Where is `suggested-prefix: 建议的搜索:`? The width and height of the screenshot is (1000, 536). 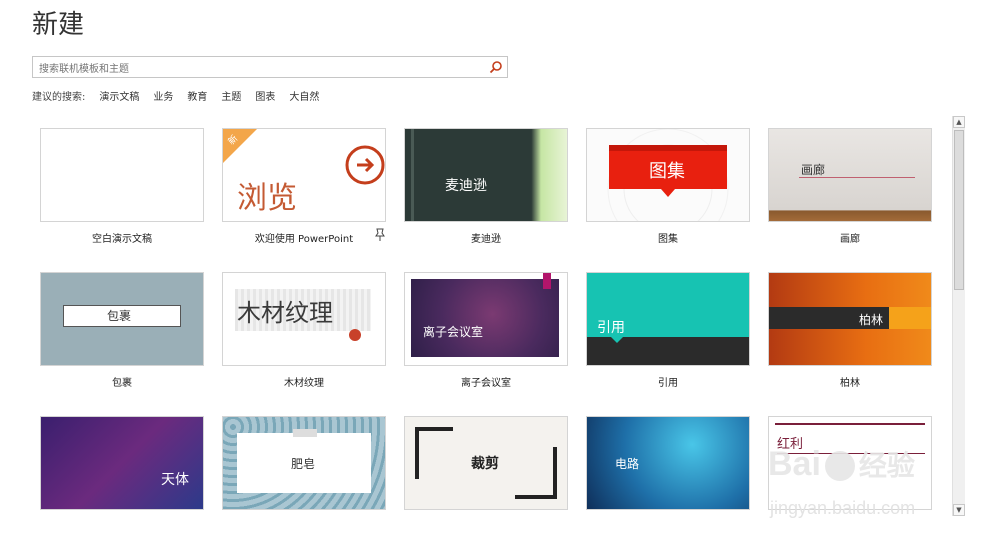 suggested-prefix: 建议的搜索: is located at coordinates (59, 97).